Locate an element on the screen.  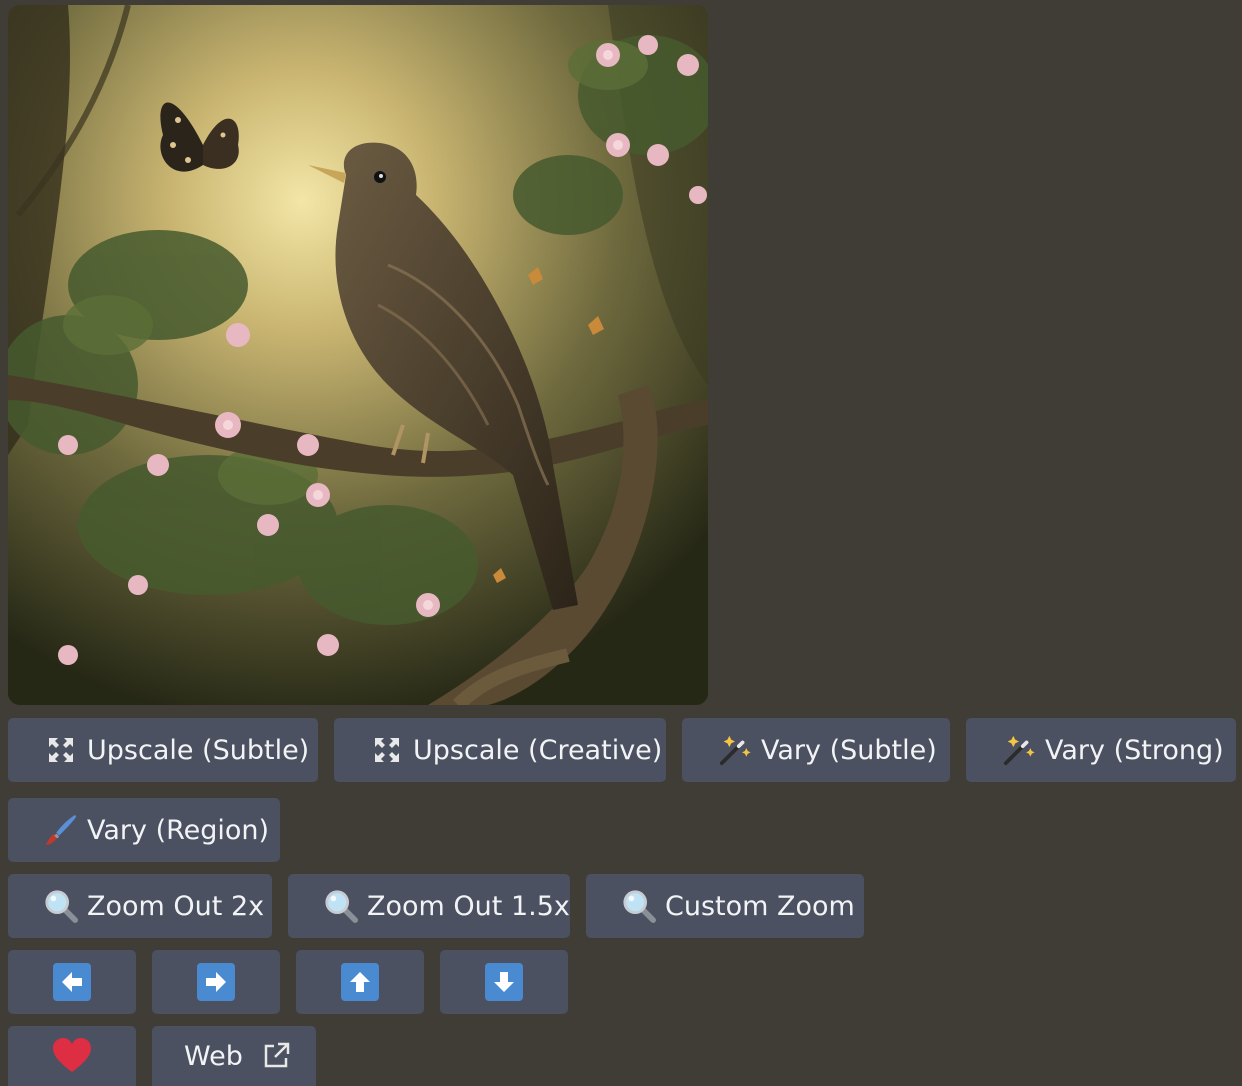
upscale-creative-button: Upscale (Creative) is located at coordinates (500, 750).